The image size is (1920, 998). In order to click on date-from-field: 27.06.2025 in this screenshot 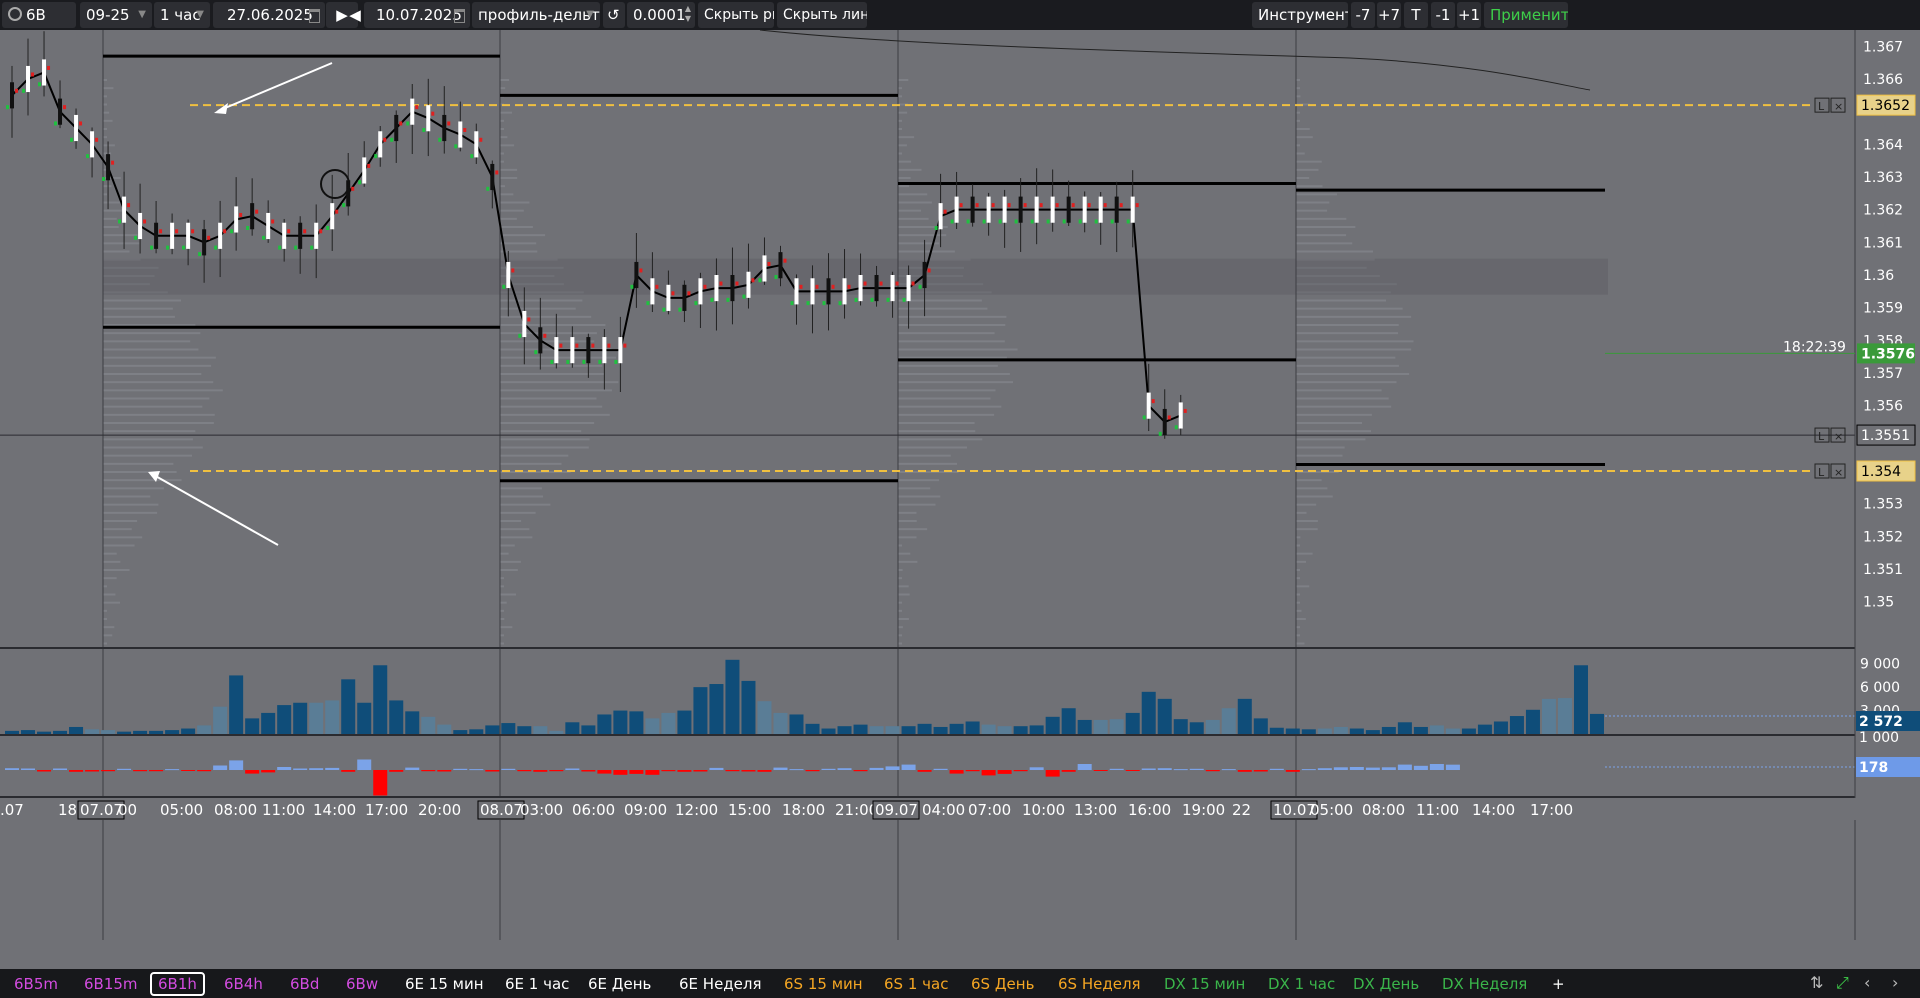, I will do `click(269, 15)`.